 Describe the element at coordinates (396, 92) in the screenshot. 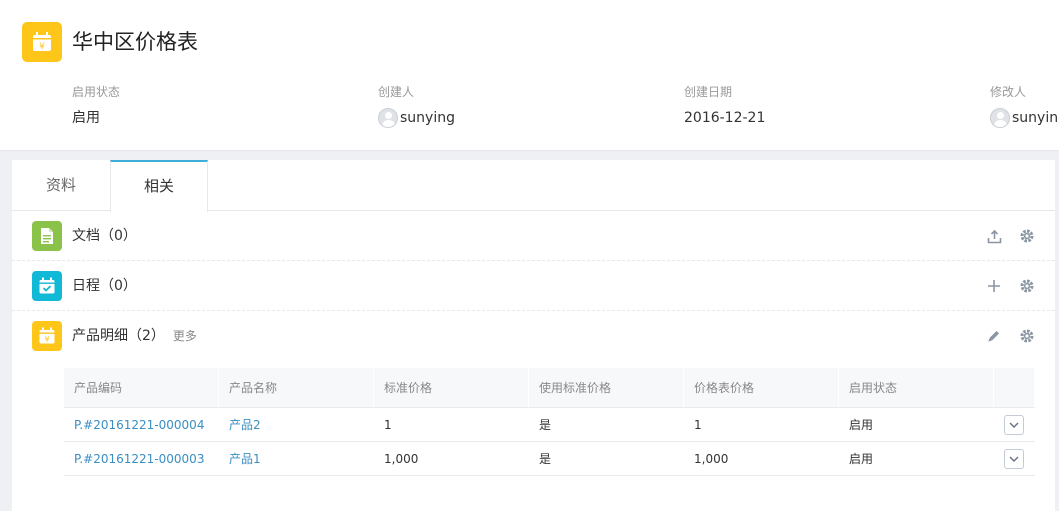

I see `field-label: 创建人` at that location.